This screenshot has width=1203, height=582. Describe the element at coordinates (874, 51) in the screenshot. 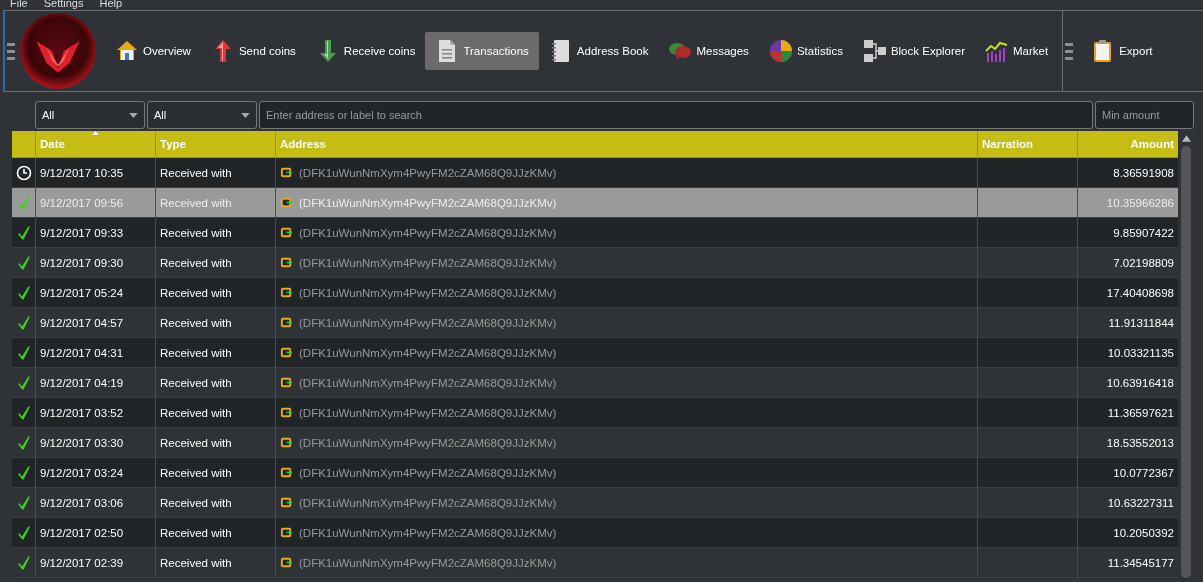

I see `block-diagram-icon` at that location.